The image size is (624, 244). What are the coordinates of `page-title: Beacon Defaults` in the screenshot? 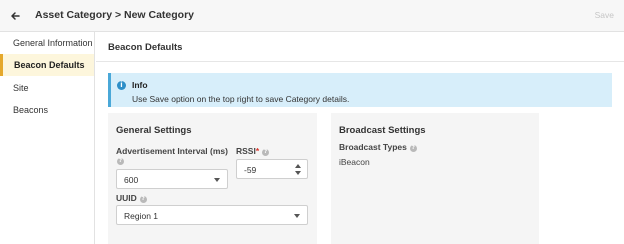 It's located at (145, 47).